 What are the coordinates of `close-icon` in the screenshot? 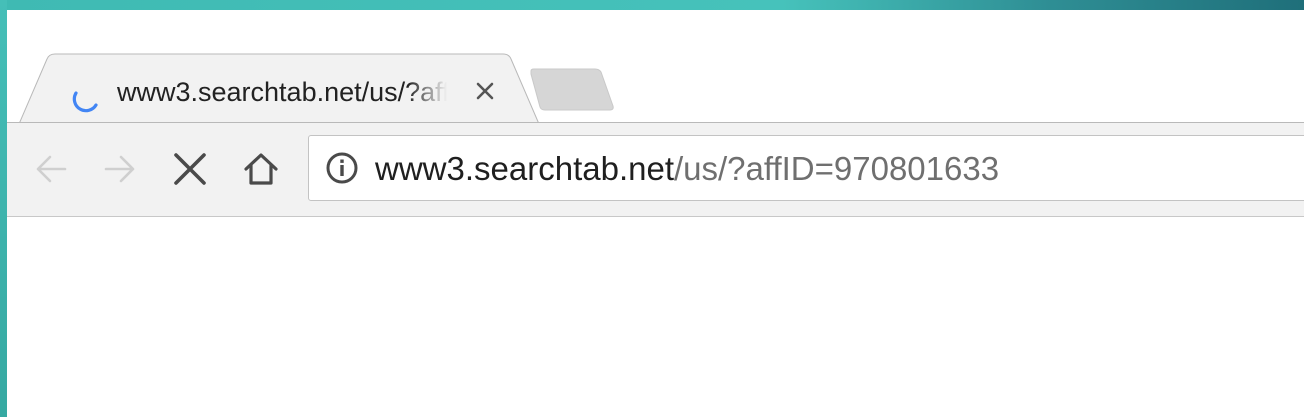 It's located at (485, 91).